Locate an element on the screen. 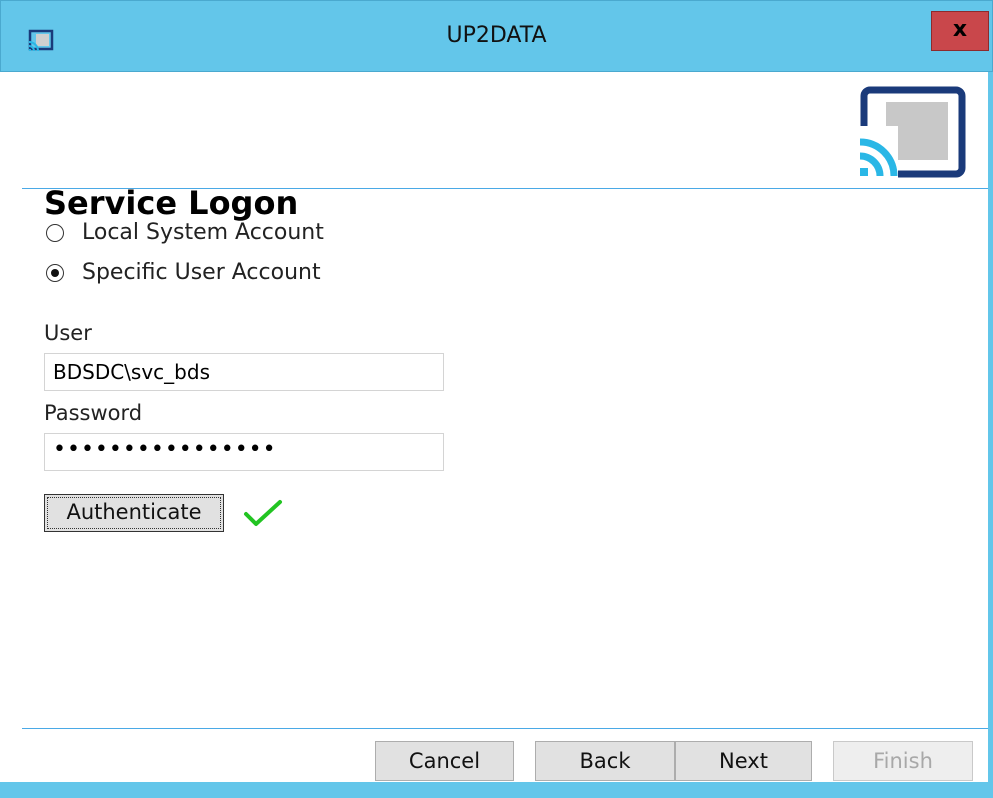 Image resolution: width=993 pixels, height=798 pixels. password-input: •••••••••••••••• is located at coordinates (244, 452).